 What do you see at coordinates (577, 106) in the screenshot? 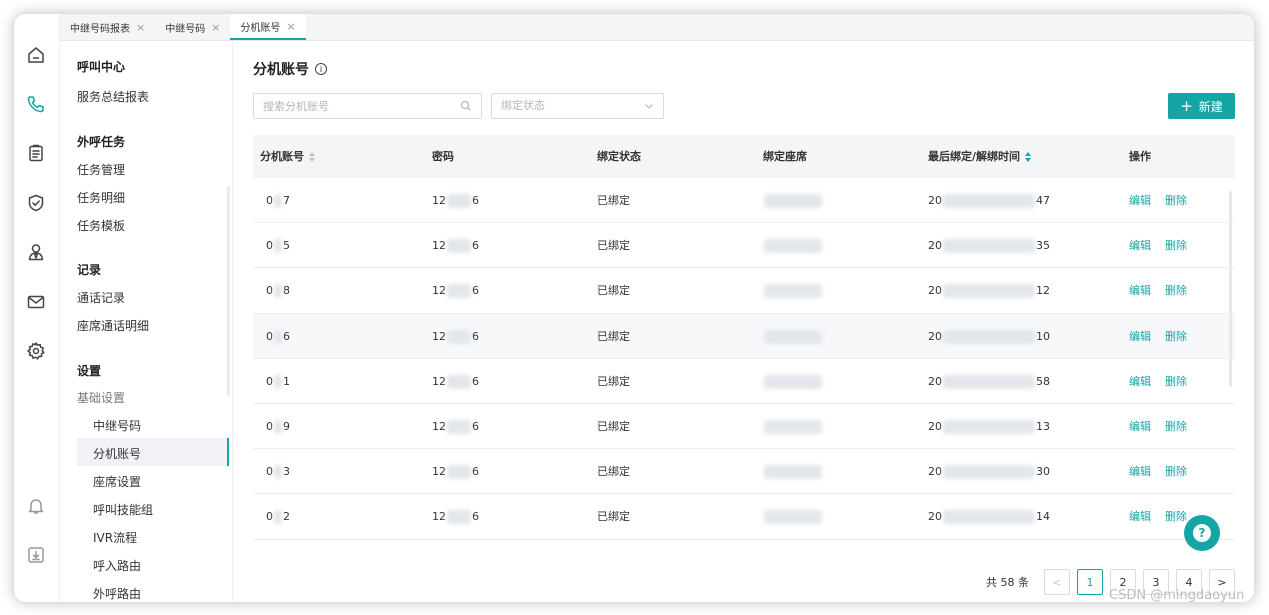
I see `binding-status-select: 绑定状态` at bounding box center [577, 106].